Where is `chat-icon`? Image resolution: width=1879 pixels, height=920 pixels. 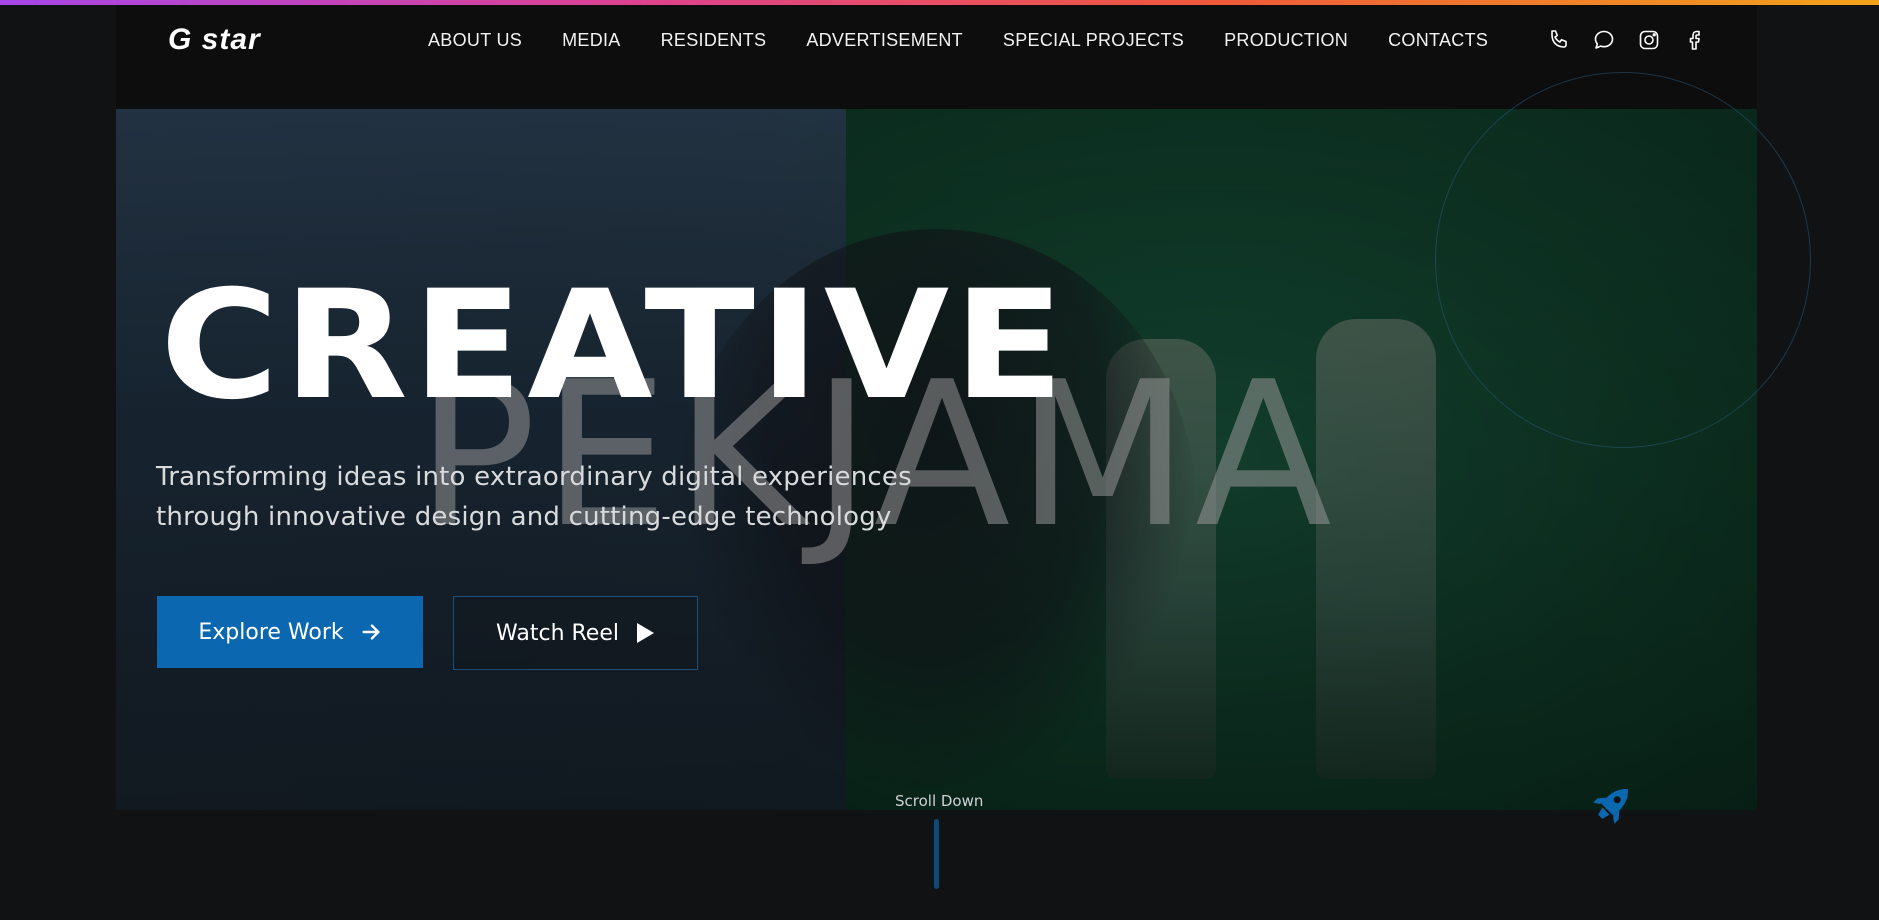
chat-icon is located at coordinates (1604, 40).